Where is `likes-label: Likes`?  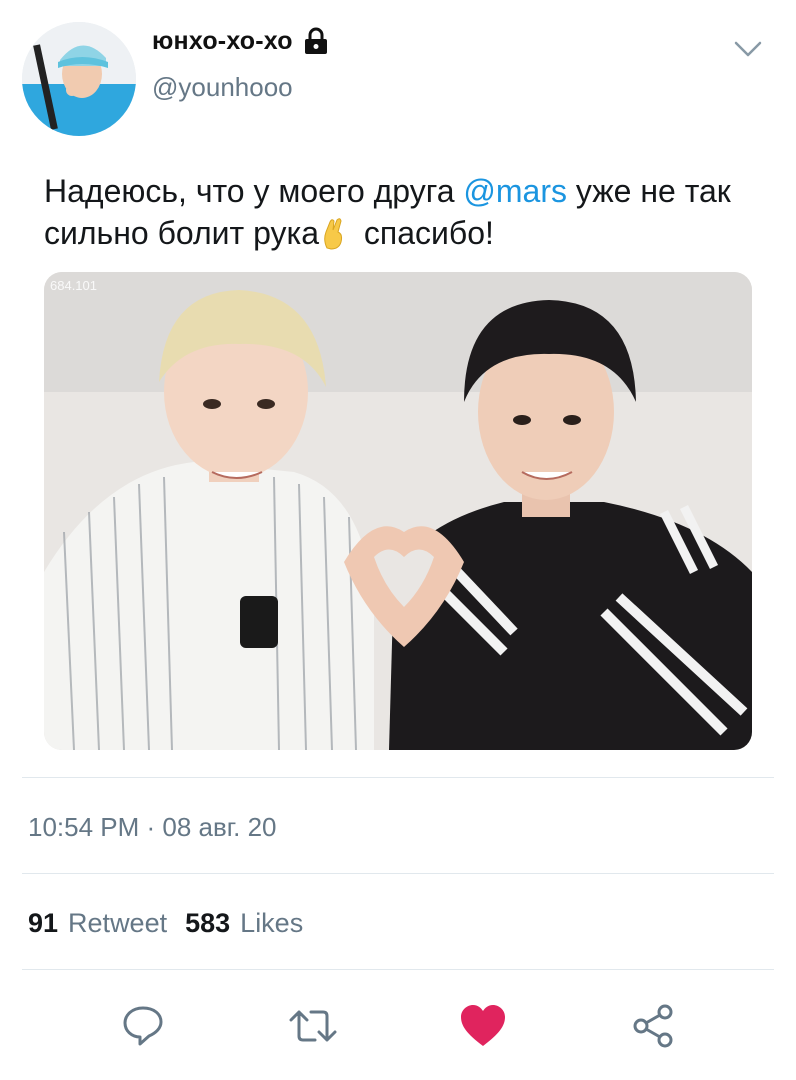 likes-label: Likes is located at coordinates (271, 923).